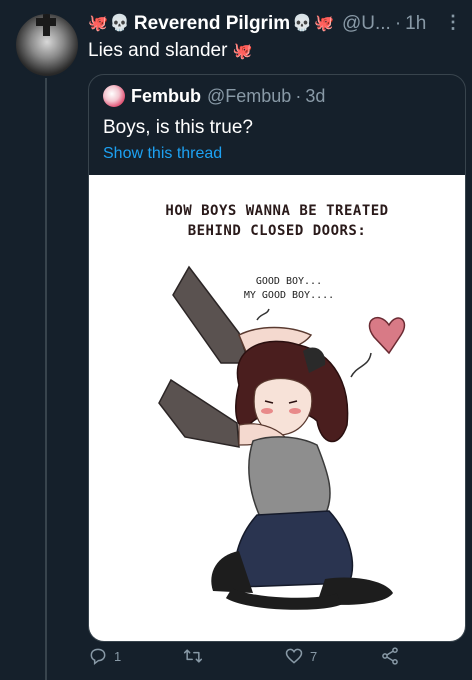 The width and height of the screenshot is (472, 680). What do you see at coordinates (193, 656) in the screenshot?
I see `retweet-icon` at bounding box center [193, 656].